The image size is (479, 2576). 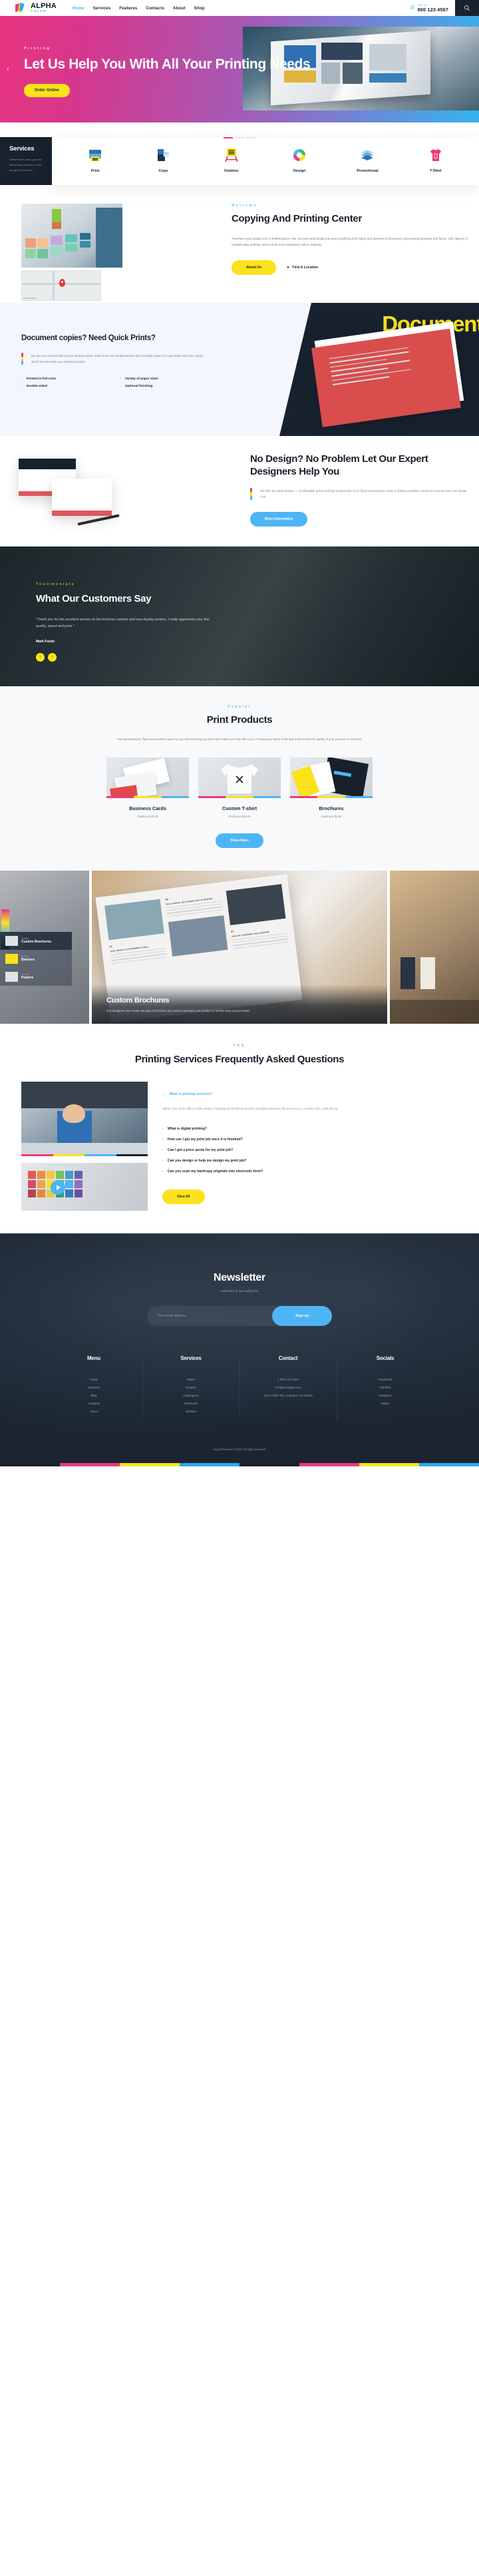 What do you see at coordinates (47, 90) in the screenshot?
I see `hero-order-button: Order Online` at bounding box center [47, 90].